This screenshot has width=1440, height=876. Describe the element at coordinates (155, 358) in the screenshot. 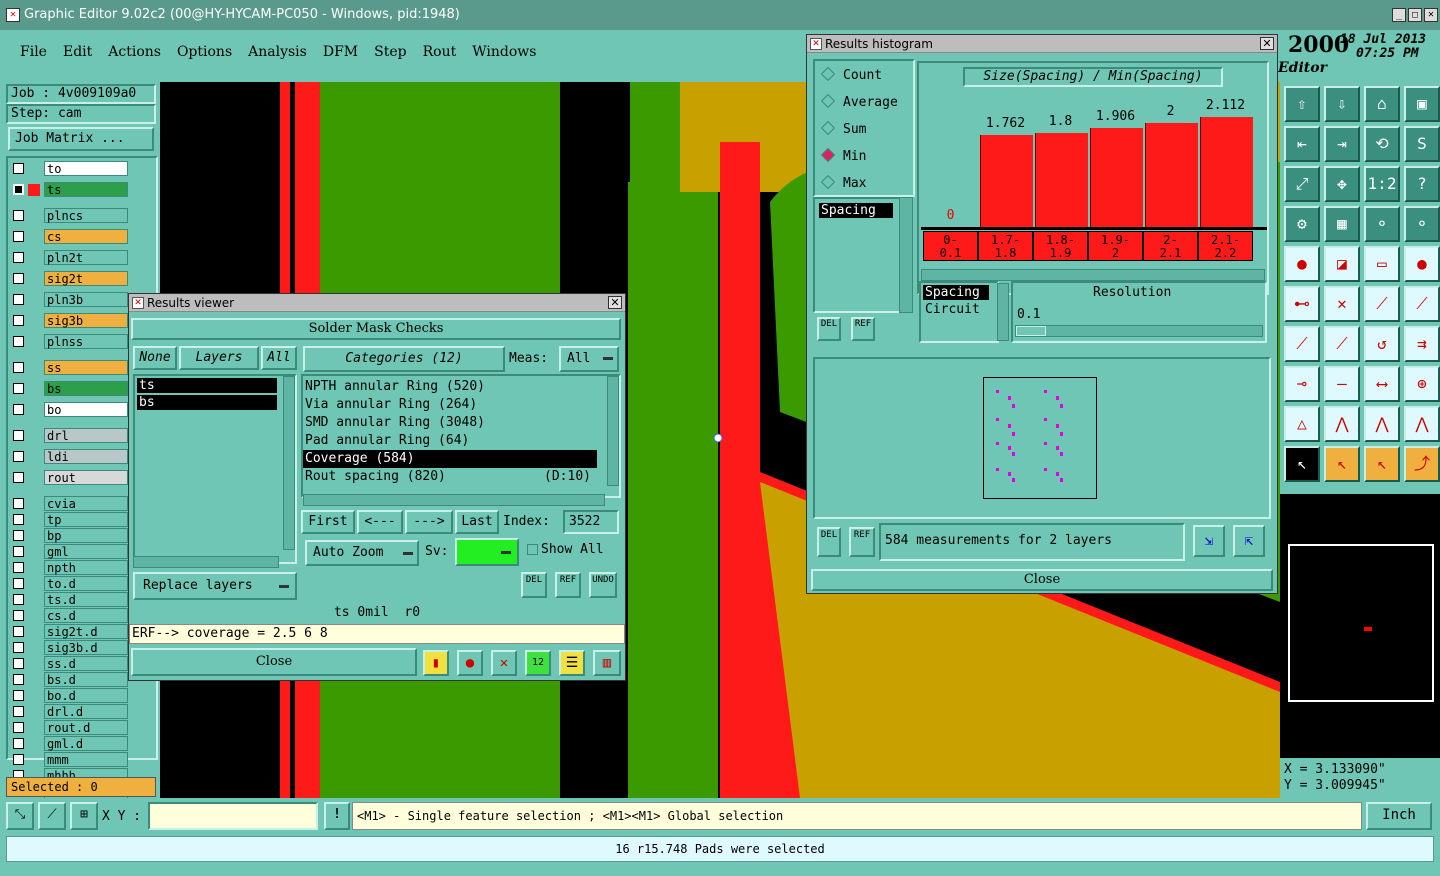

I see `none-button: None` at that location.